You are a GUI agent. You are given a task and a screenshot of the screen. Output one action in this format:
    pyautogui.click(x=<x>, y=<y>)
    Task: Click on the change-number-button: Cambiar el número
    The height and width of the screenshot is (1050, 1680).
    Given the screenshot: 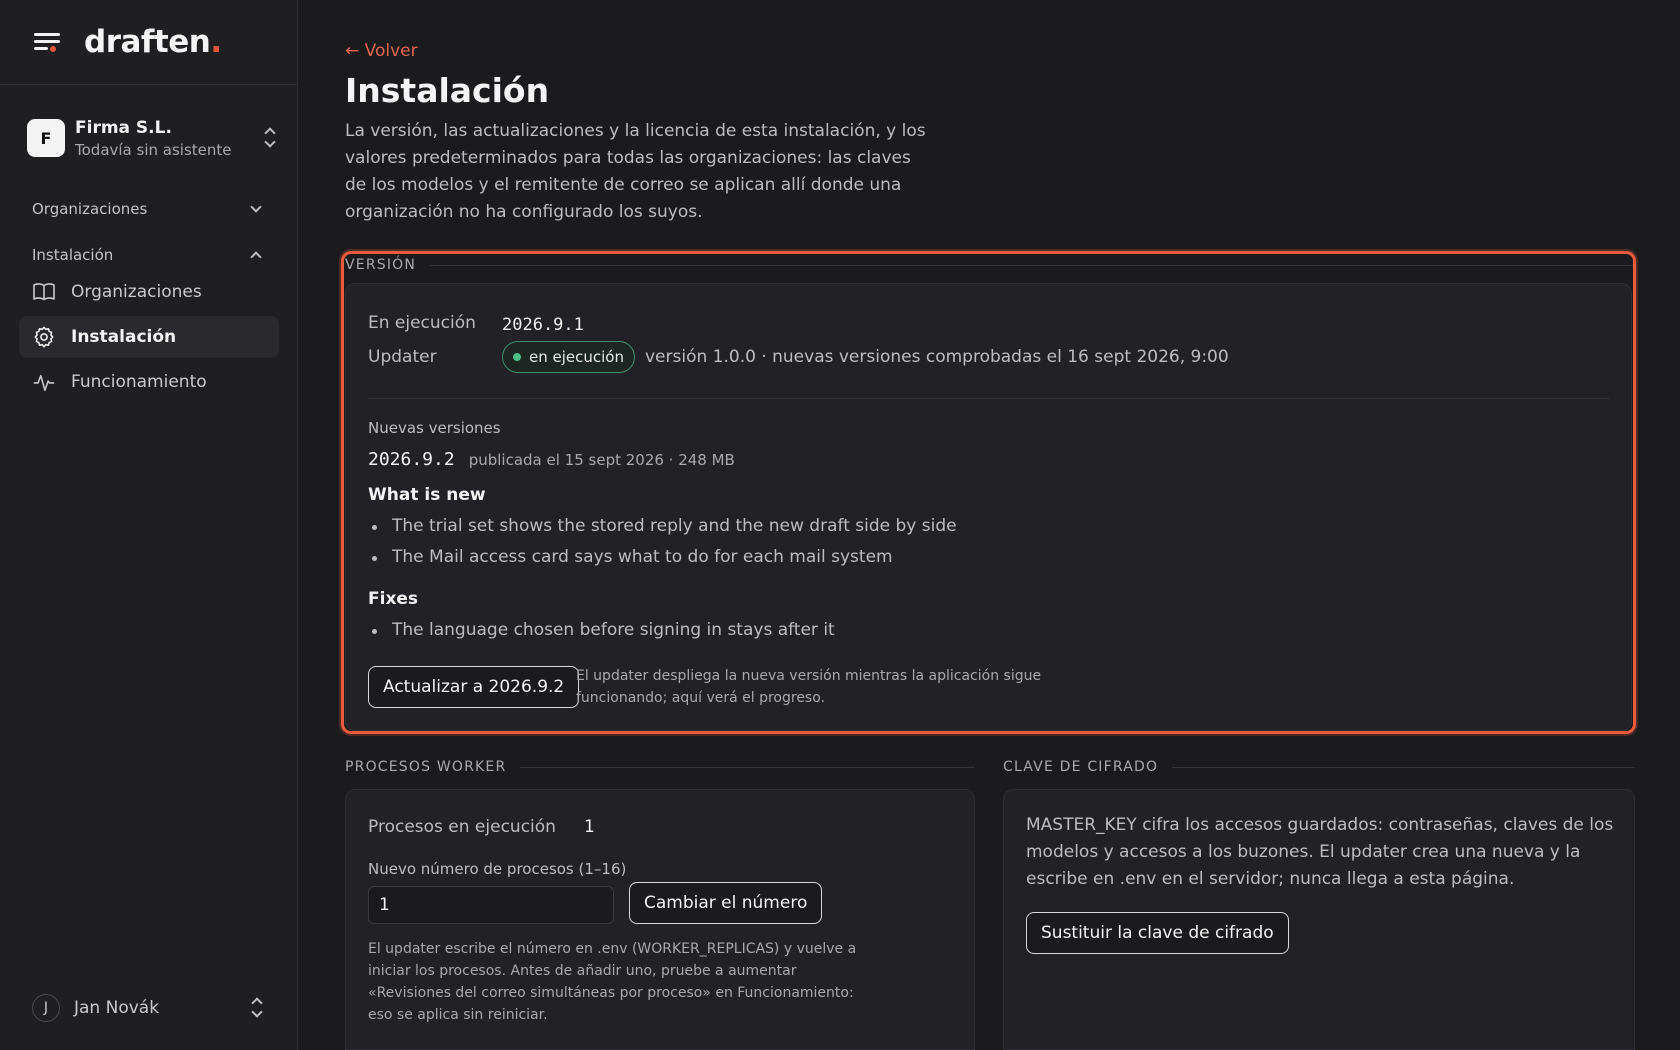 What is the action you would take?
    pyautogui.click(x=726, y=903)
    